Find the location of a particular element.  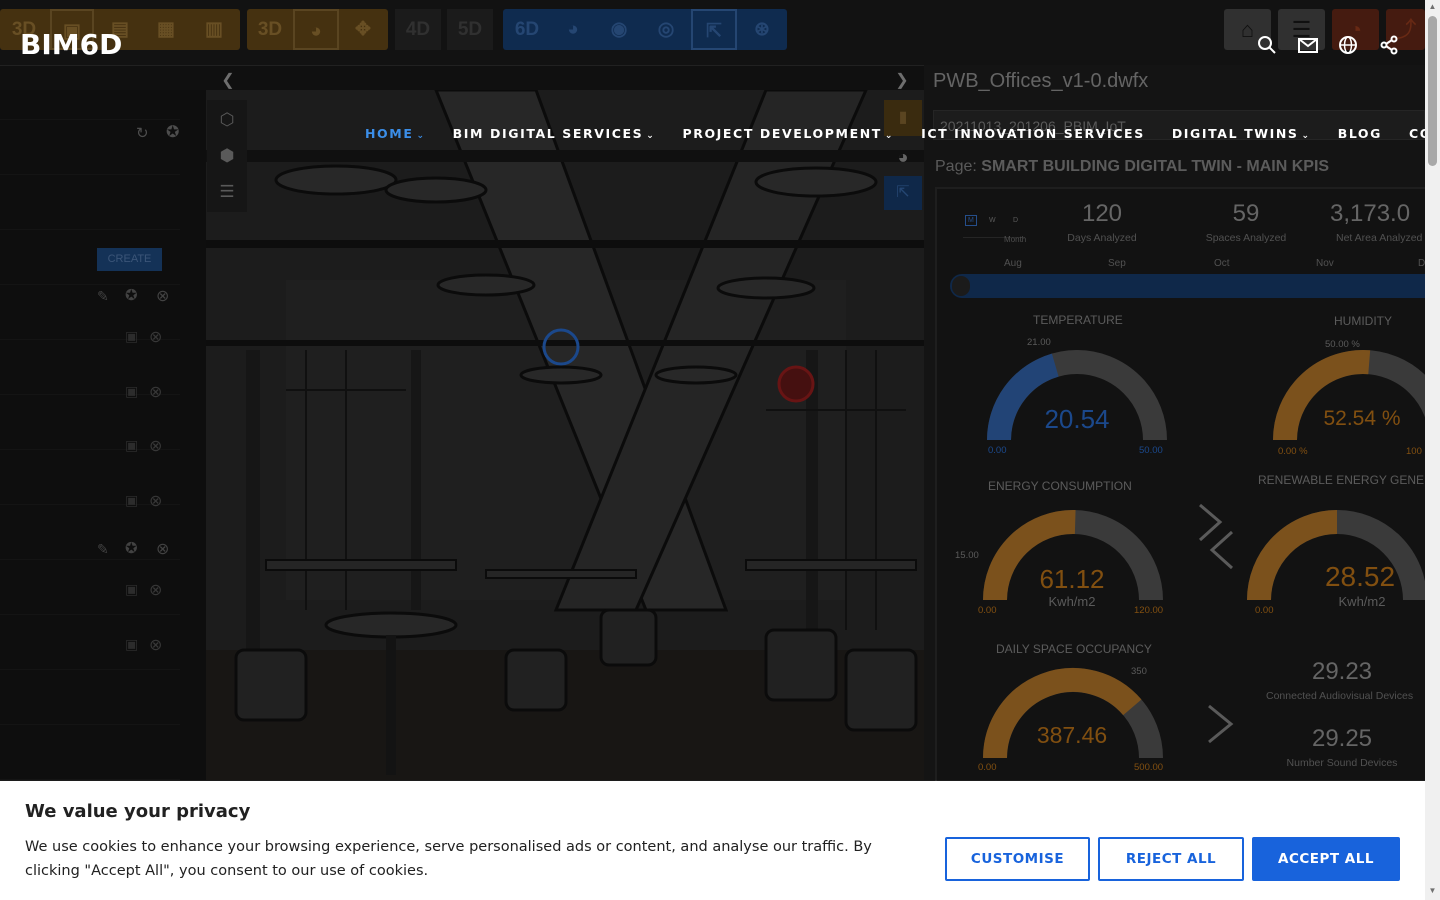

left-panel-grid is located at coordinates (90, 435).